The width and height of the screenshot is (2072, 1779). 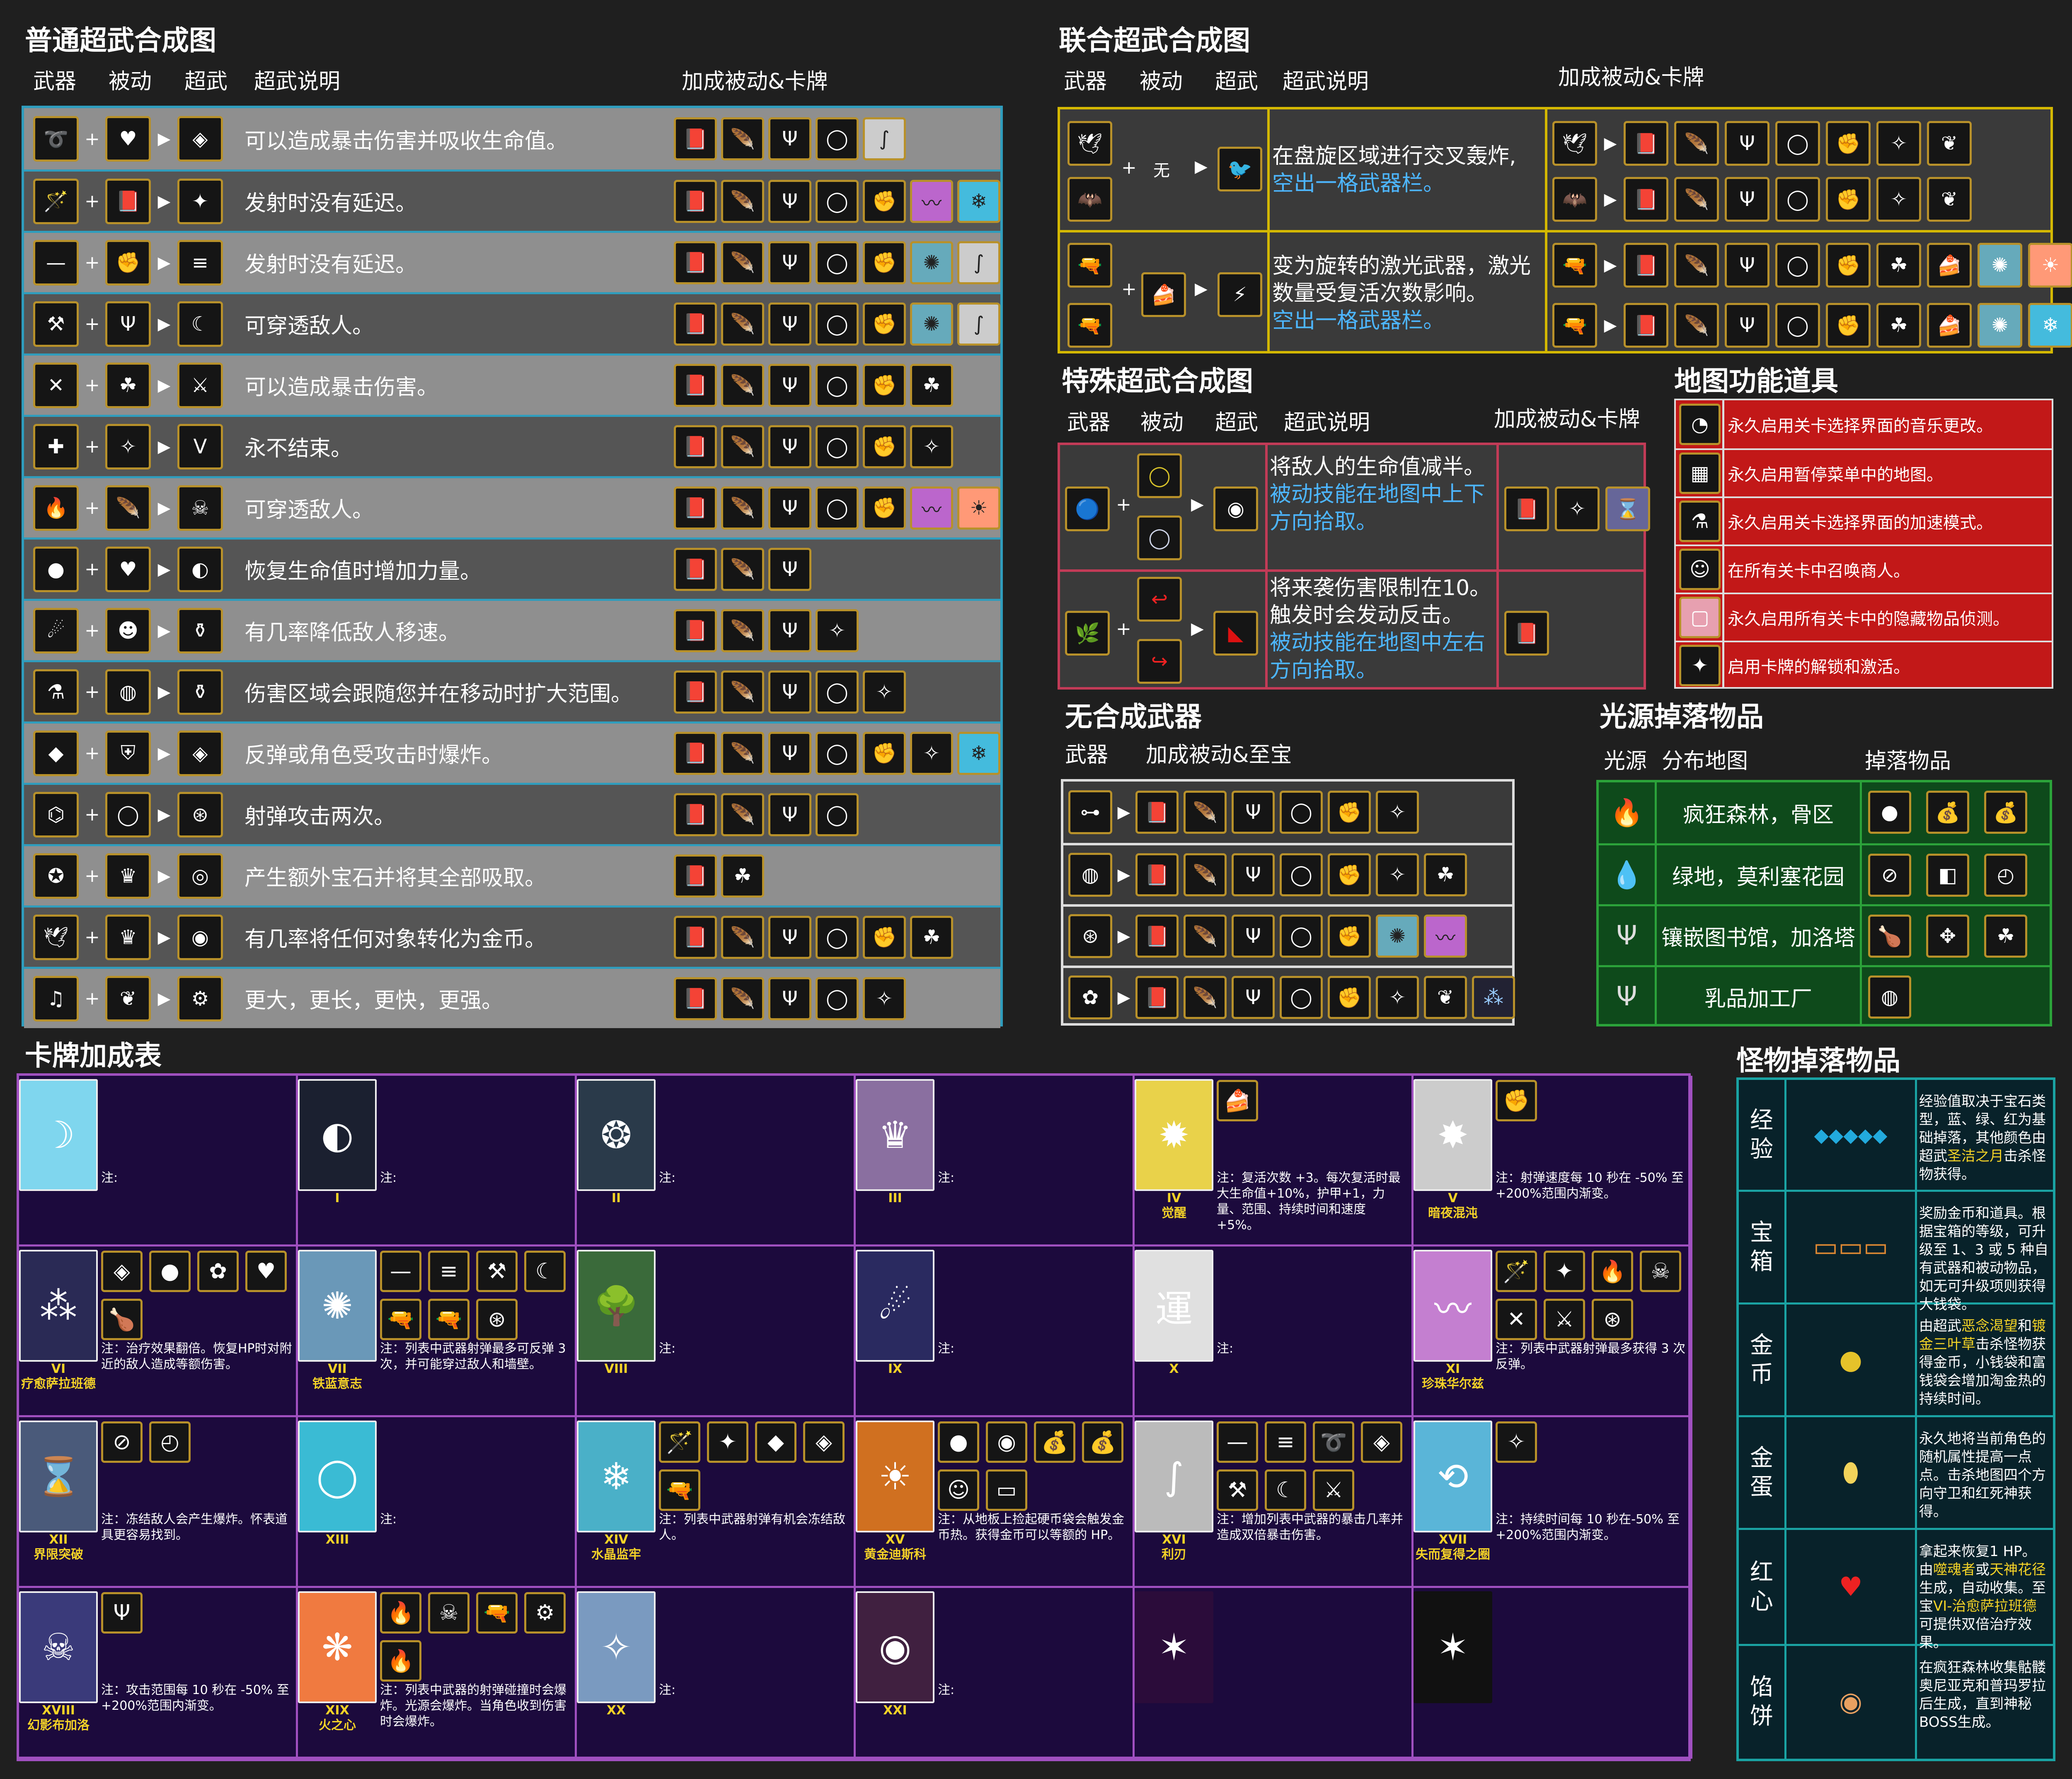 I want to click on card-art-icon: ✶, so click(x=1174, y=1647).